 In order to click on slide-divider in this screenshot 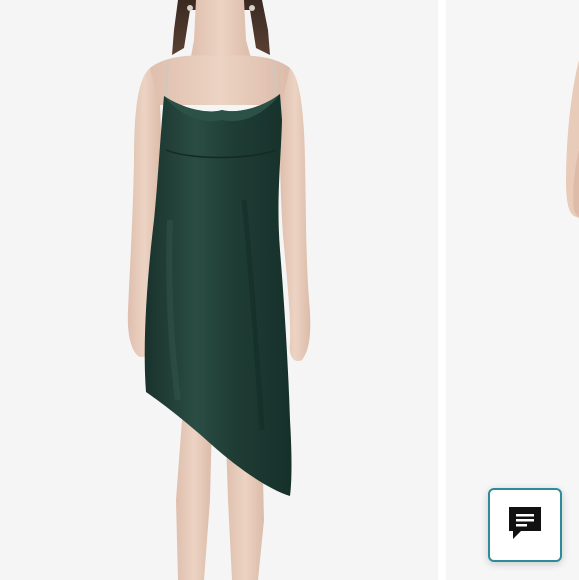, I will do `click(442, 290)`.